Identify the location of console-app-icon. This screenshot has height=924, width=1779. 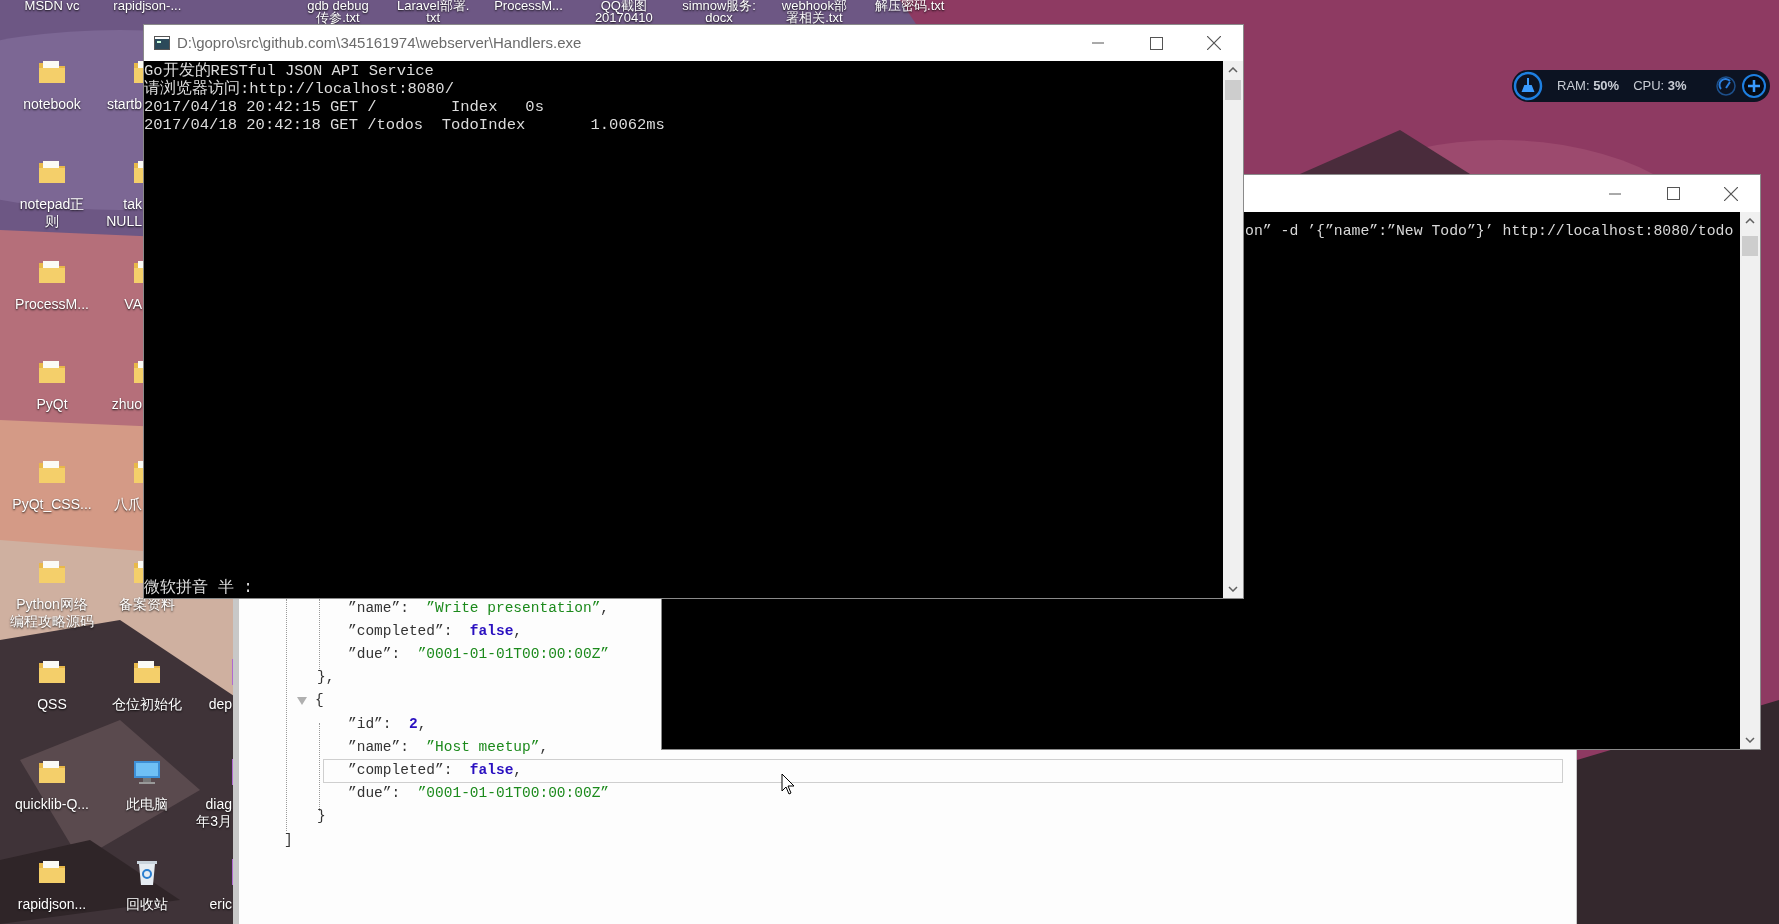
(162, 43).